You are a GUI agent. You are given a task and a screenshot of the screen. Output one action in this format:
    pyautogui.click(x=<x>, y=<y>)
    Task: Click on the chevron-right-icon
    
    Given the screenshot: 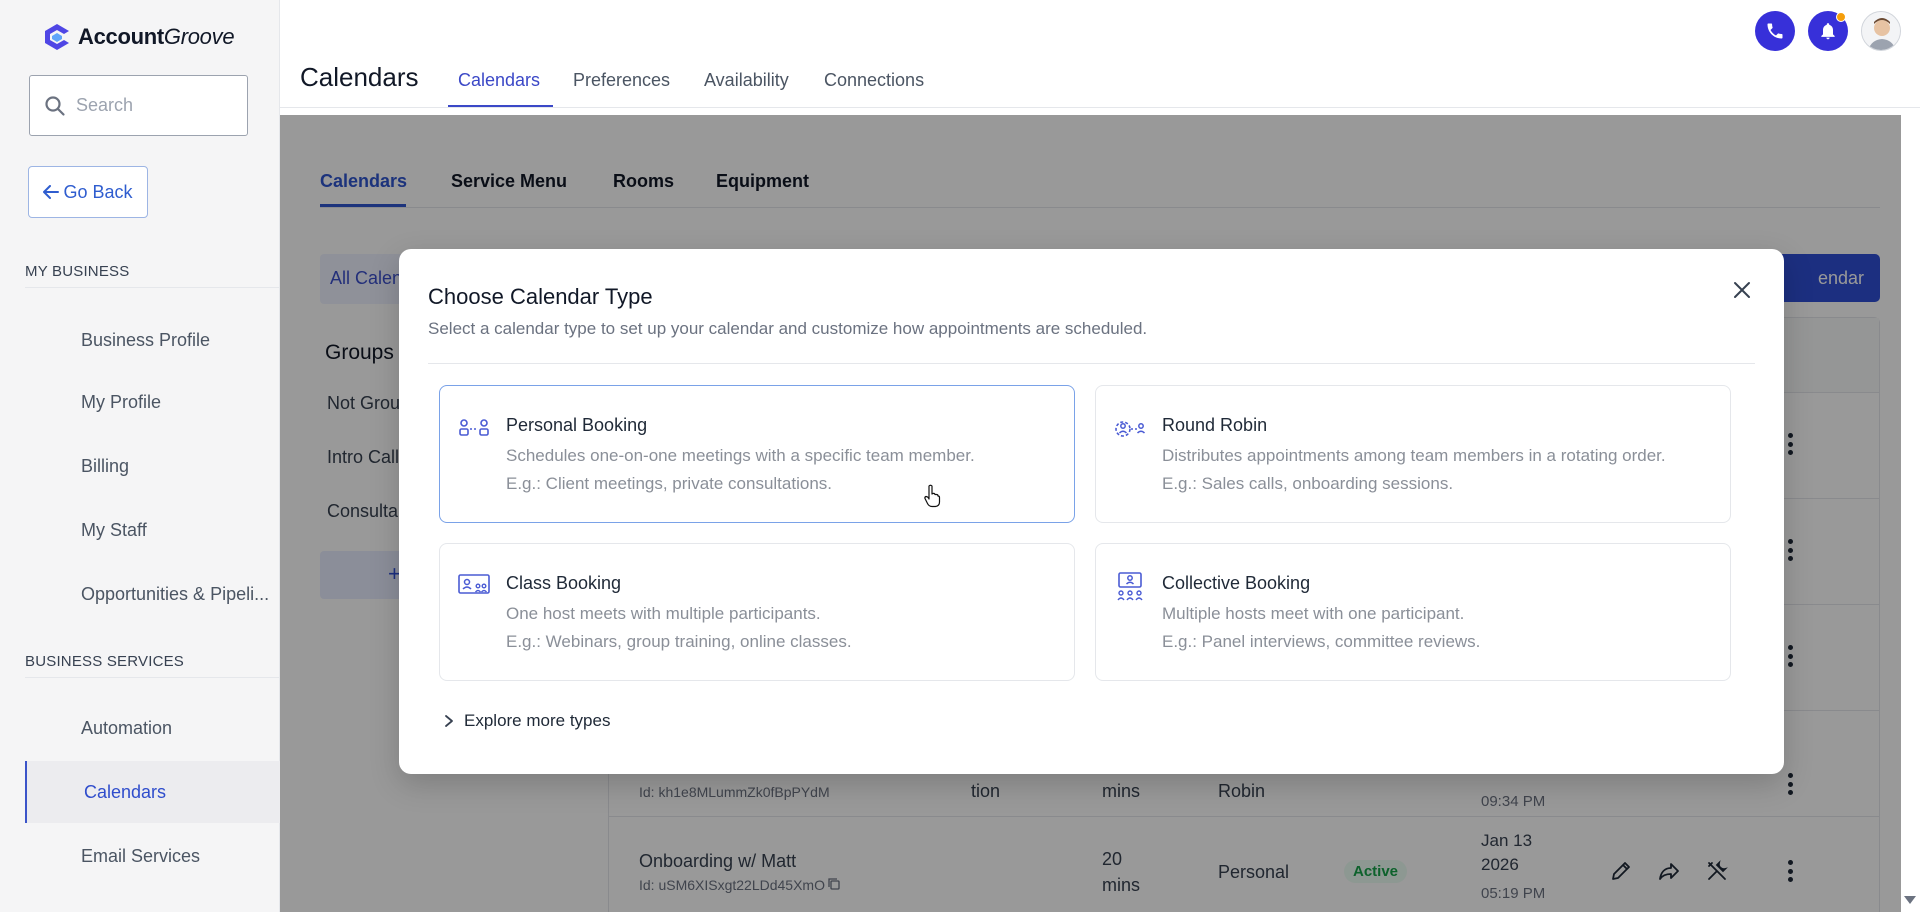 What is the action you would take?
    pyautogui.click(x=449, y=721)
    